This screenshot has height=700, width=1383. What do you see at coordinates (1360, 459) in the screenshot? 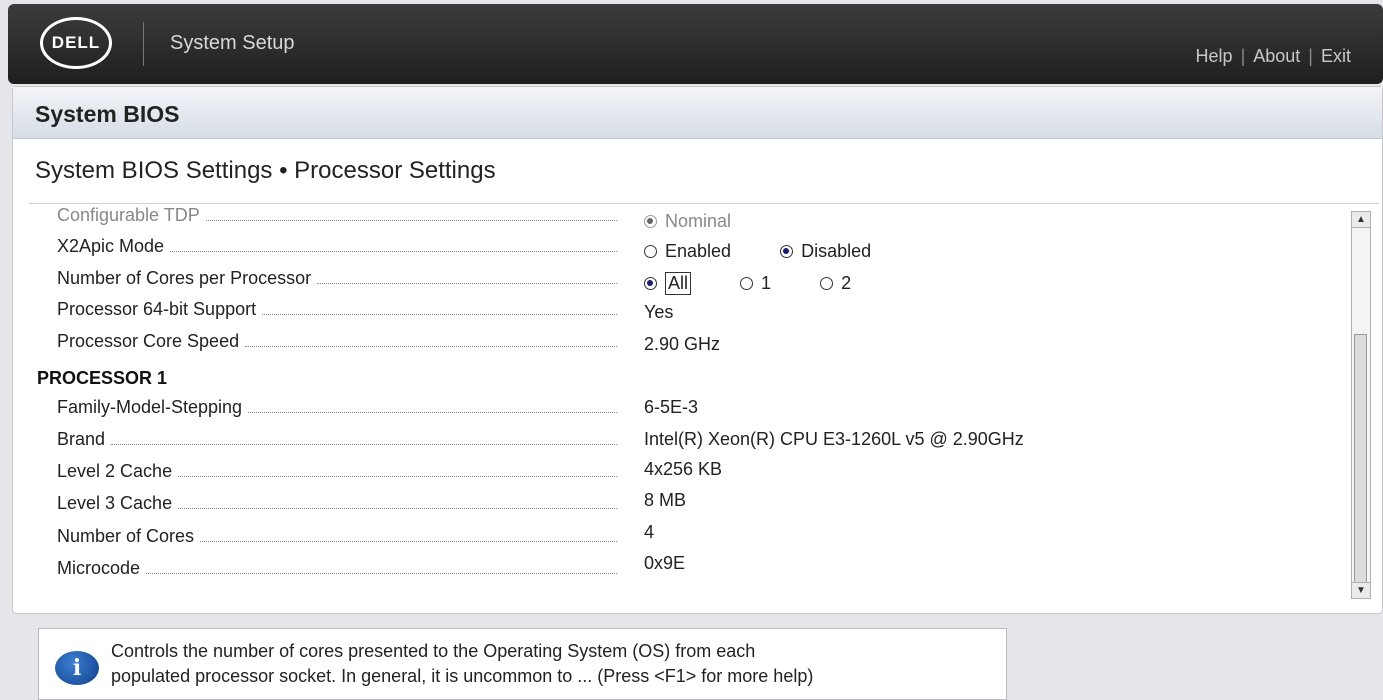
I see `scroll-thumb` at bounding box center [1360, 459].